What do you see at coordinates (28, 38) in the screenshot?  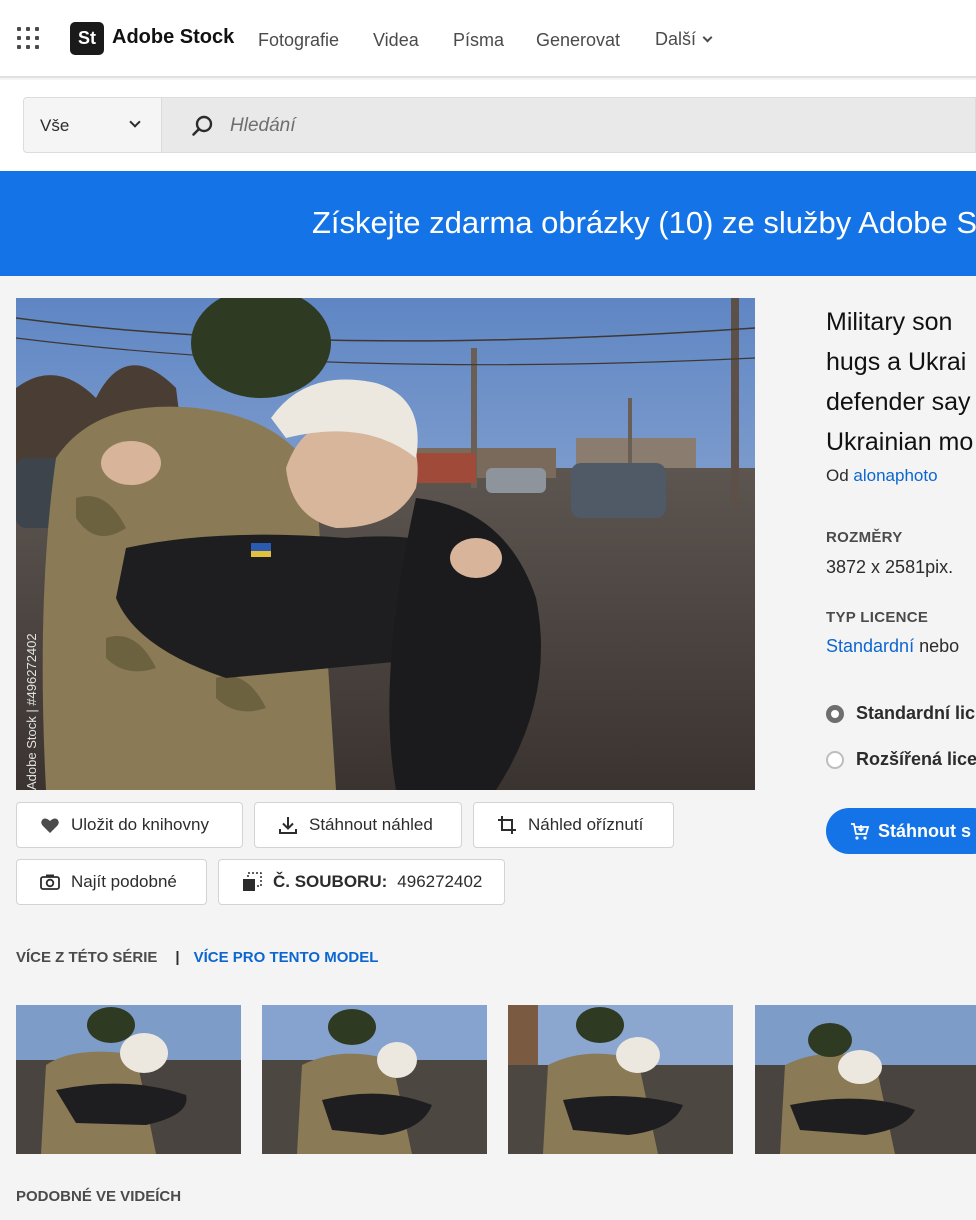 I see `app-switcher-icon` at bounding box center [28, 38].